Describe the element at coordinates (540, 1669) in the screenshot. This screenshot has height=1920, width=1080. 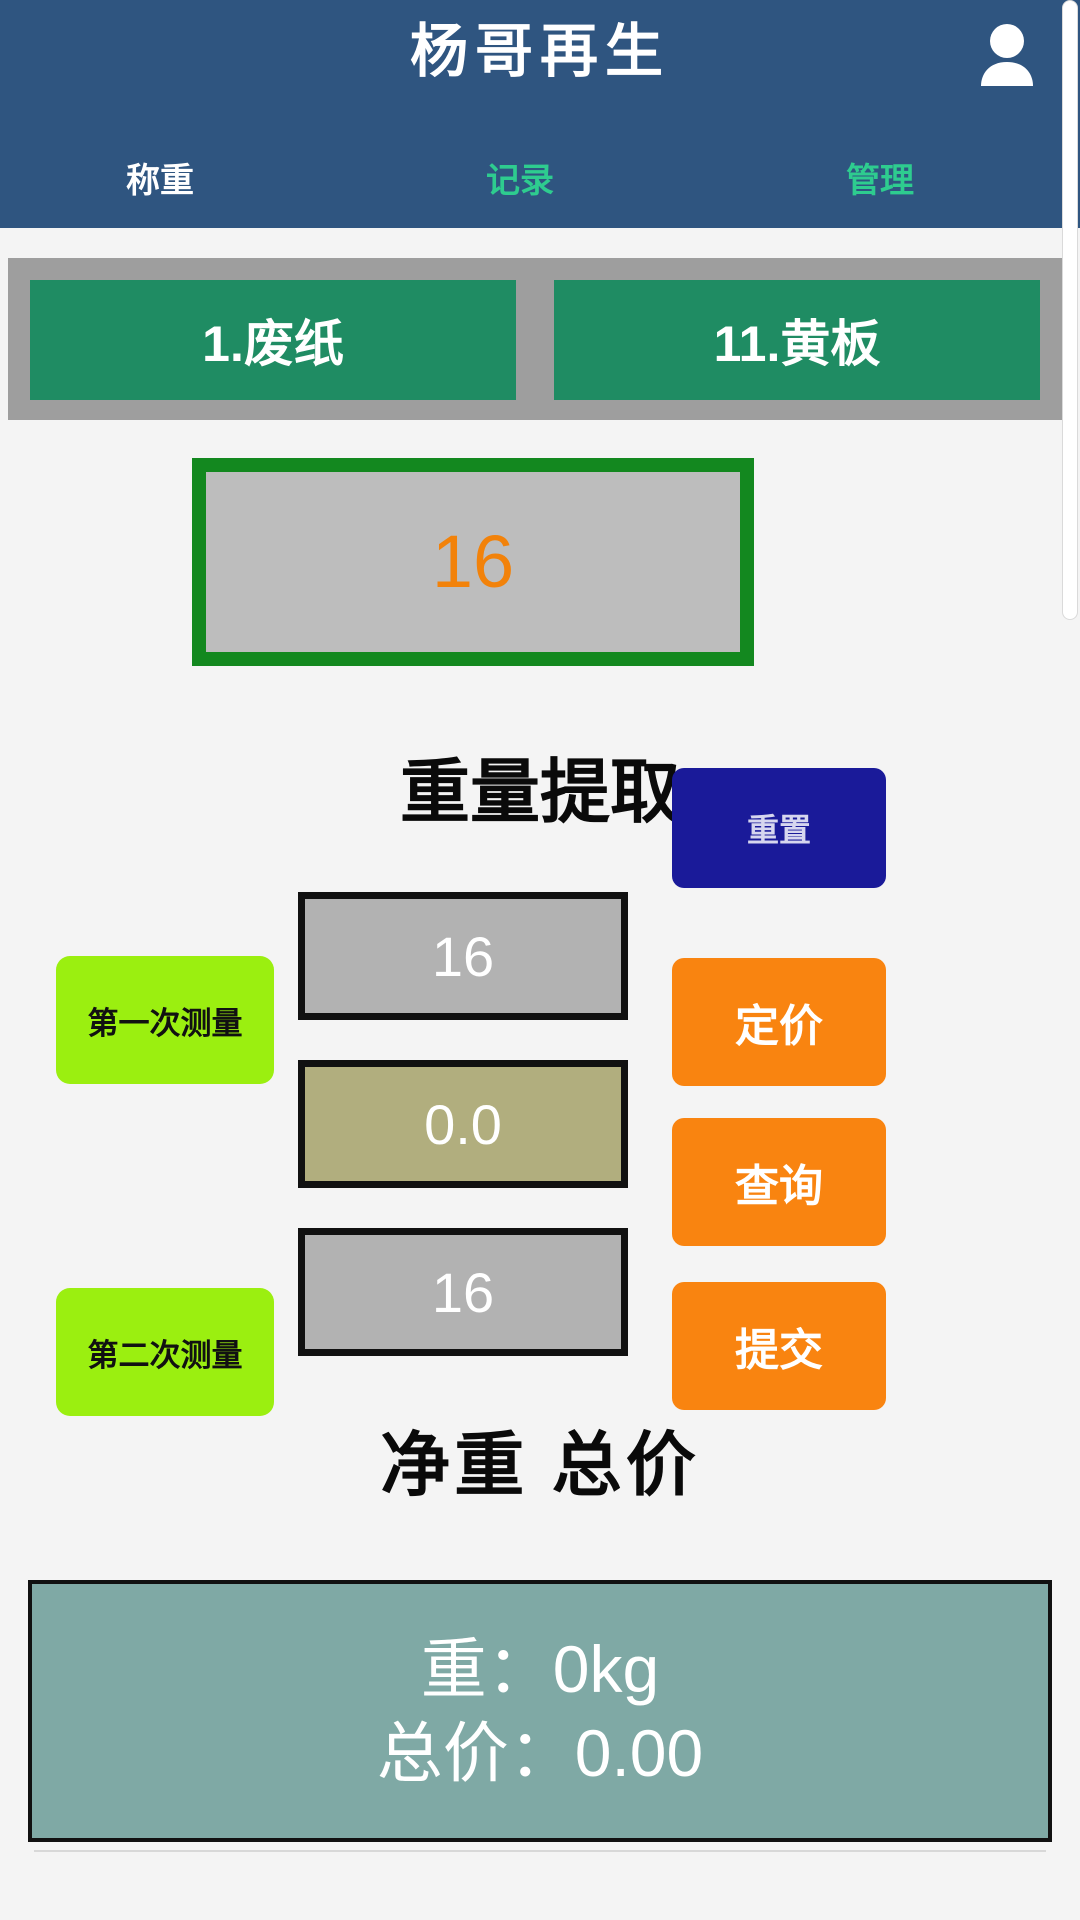
I see `summary-net-weight: 重：0kg` at that location.